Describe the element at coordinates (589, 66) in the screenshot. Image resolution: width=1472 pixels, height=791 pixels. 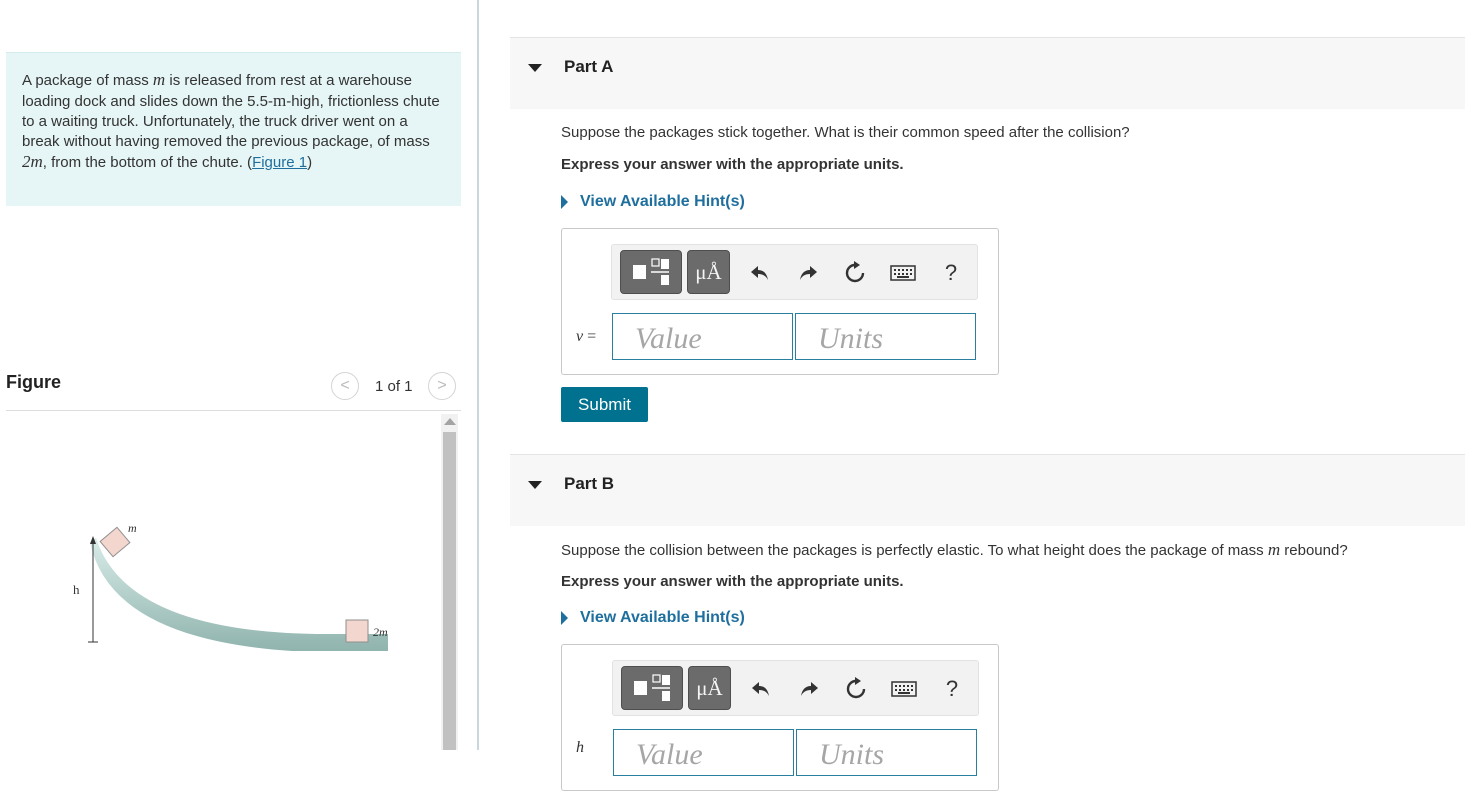
I see `part-a-title: Part A` at that location.